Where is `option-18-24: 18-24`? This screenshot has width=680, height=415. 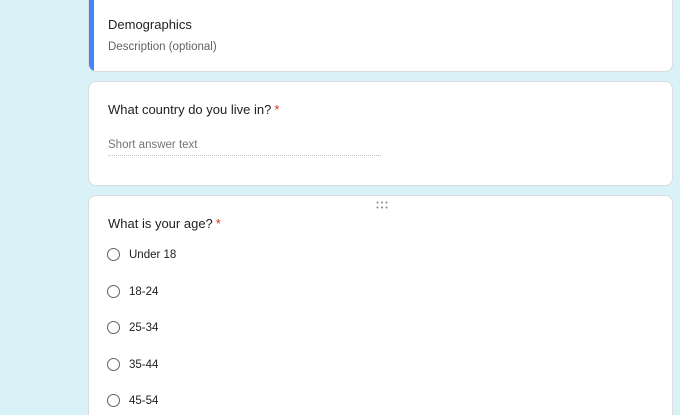 option-18-24: 18-24 is located at coordinates (132, 291).